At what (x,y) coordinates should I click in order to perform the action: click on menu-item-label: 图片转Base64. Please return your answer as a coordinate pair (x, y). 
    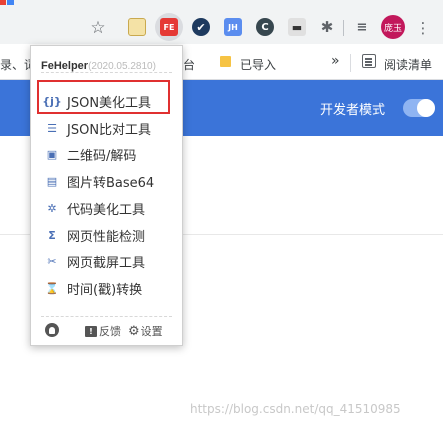
    Looking at the image, I should click on (111, 183).